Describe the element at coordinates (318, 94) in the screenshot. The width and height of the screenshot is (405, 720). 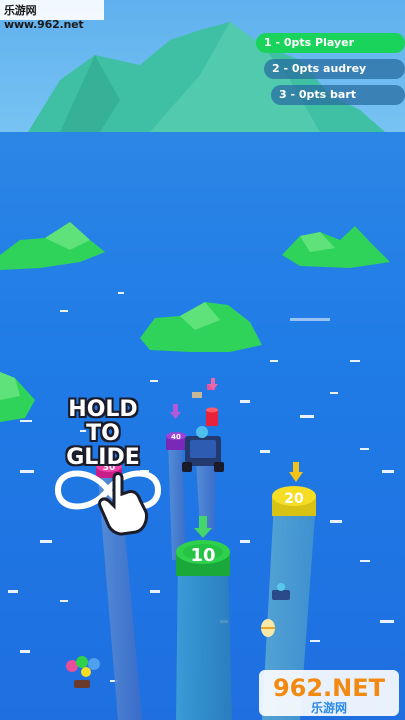
I see `leaderboard-row-3-text: 3 - 0pts bart` at that location.